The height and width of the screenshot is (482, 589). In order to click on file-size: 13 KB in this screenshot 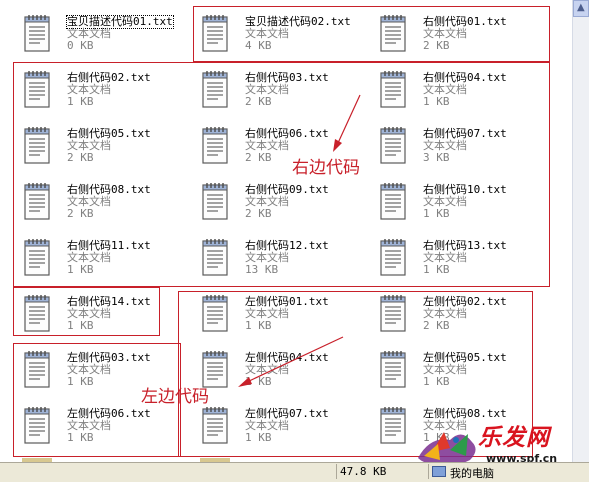, I will do `click(262, 269)`.